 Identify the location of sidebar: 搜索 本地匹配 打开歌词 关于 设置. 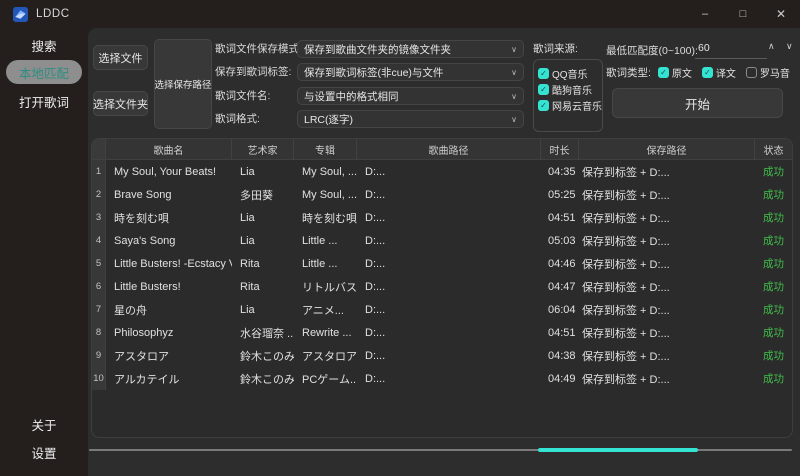
(44, 252).